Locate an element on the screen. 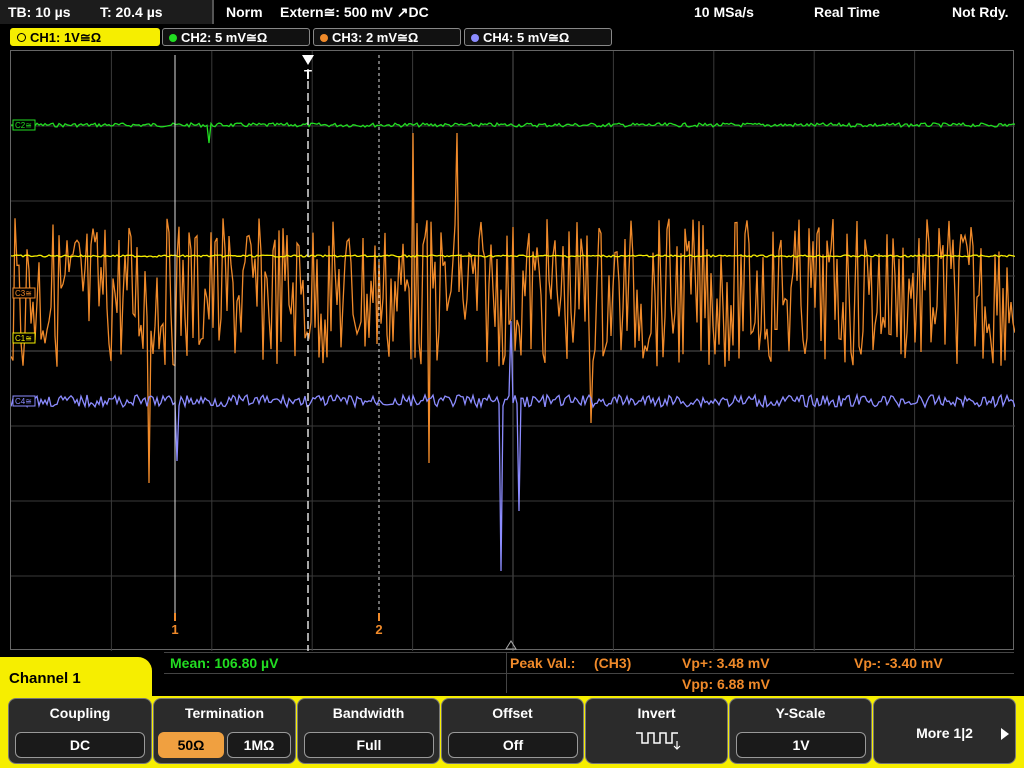  timebase-readout: TB: 10 µs is located at coordinates (39, 12).